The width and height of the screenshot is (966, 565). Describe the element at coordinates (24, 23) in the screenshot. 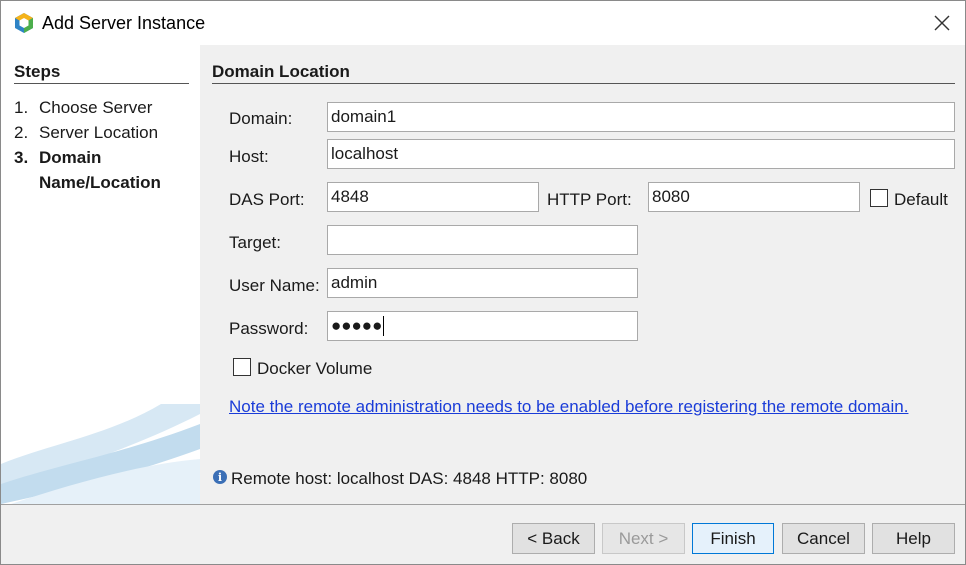

I see `netbeans-logo-icon` at that location.